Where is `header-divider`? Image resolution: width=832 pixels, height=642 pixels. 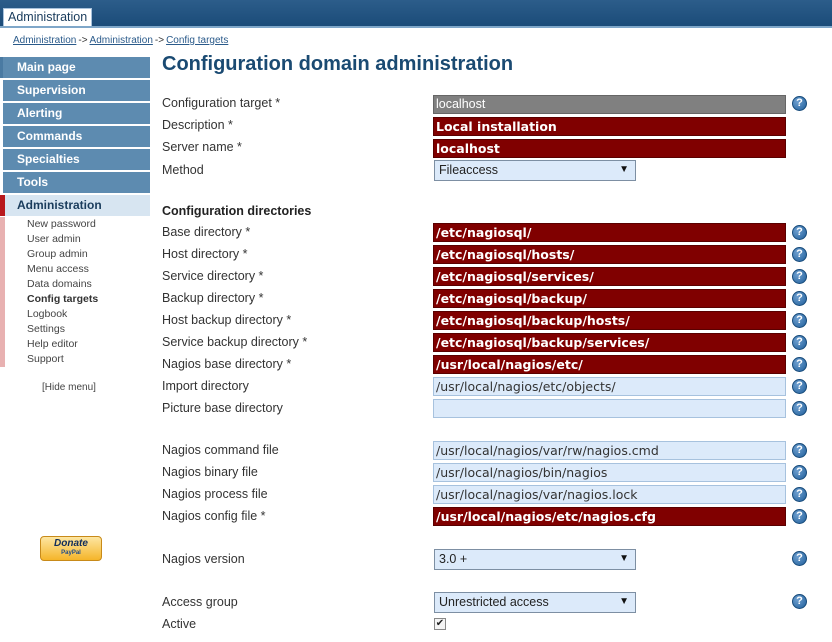 header-divider is located at coordinates (416, 27).